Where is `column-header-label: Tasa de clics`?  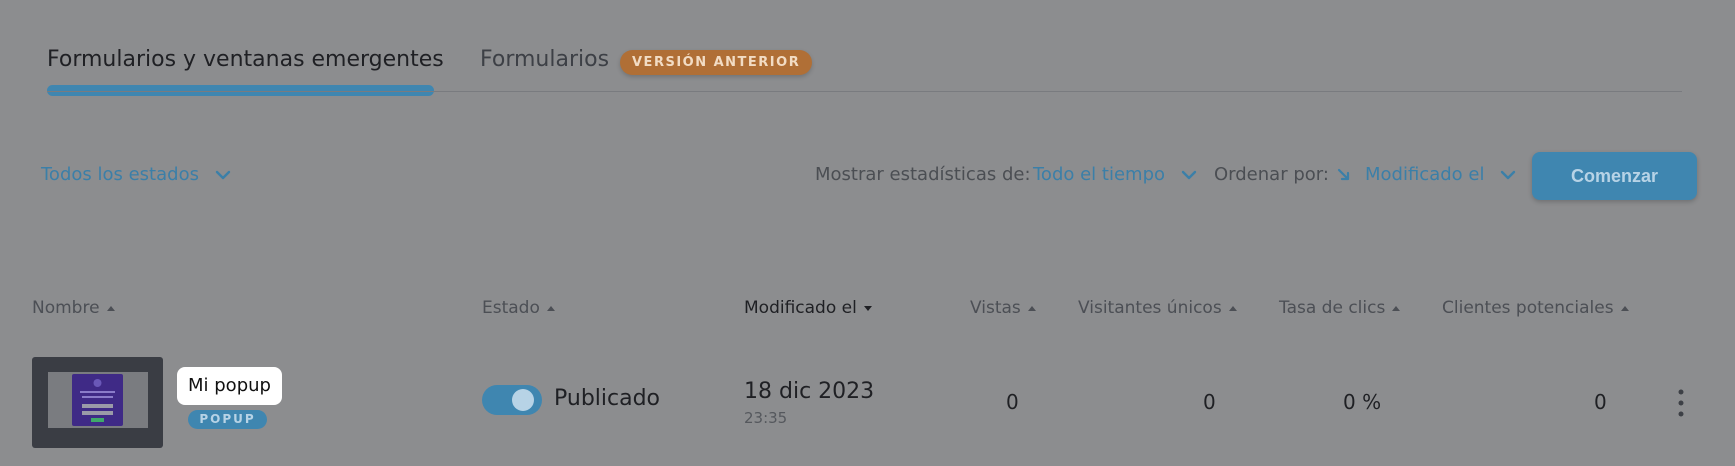 column-header-label: Tasa de clics is located at coordinates (1332, 308).